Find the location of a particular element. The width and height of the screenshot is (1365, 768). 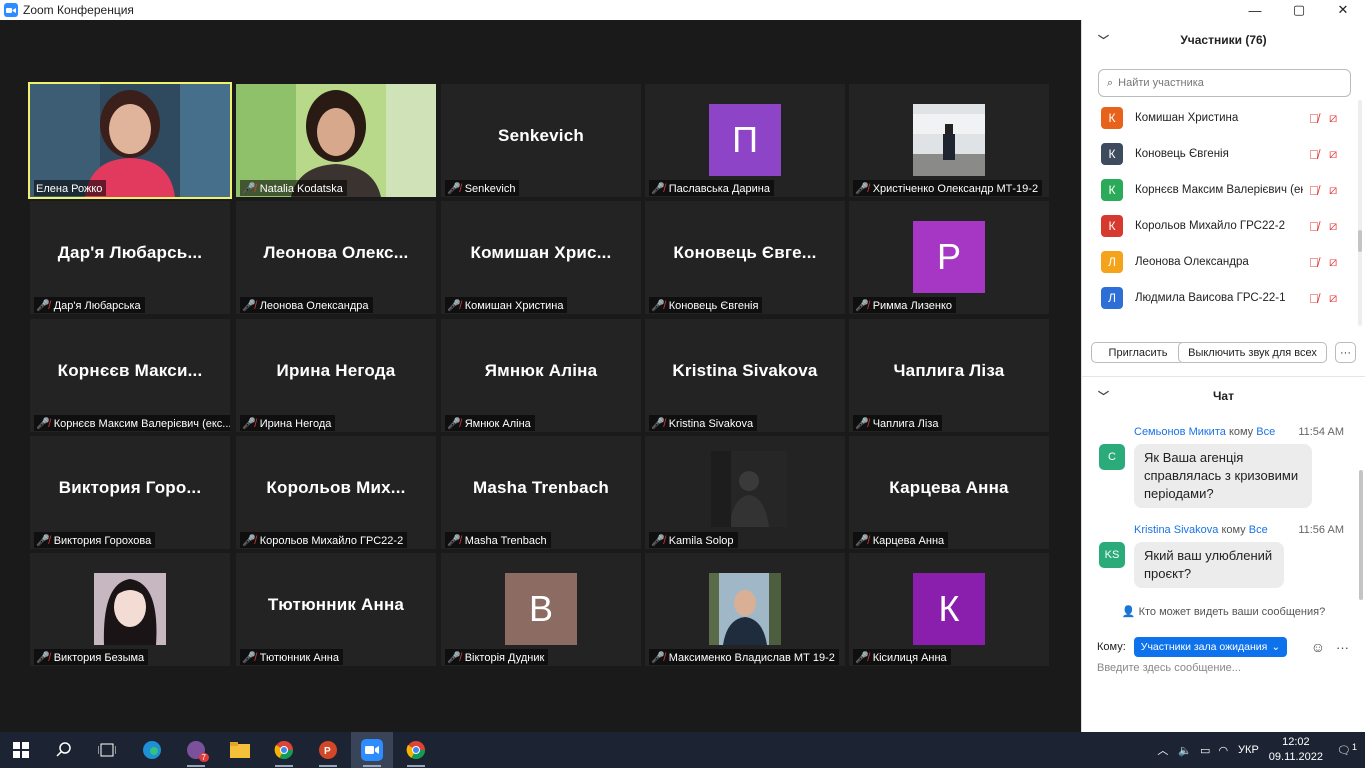

chat-scrollbar is located at coordinates (1361, 535).